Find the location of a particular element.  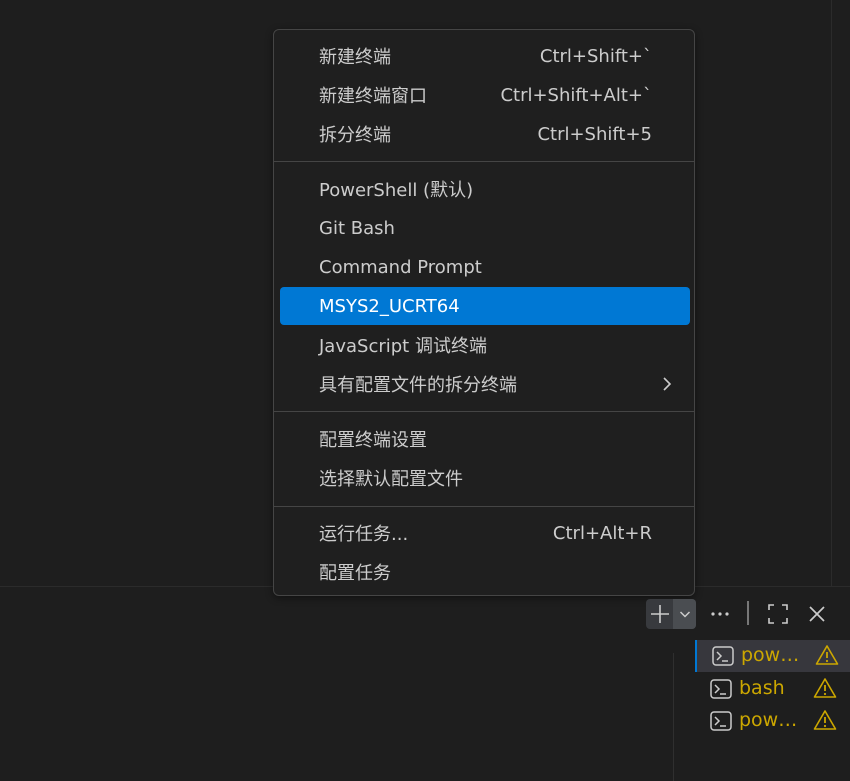

chevron-right-icon is located at coordinates (667, 384).